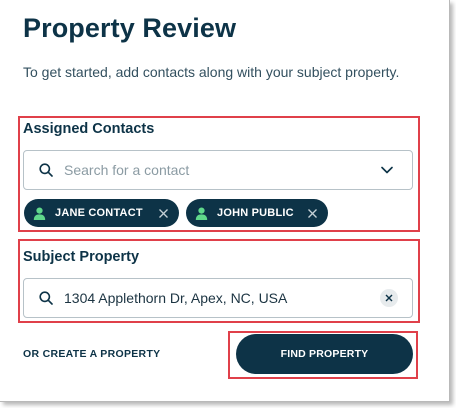  I want to click on subject-property-field: 1304 Applethorn Dr, Apex, NC, USA, so click(218, 298).